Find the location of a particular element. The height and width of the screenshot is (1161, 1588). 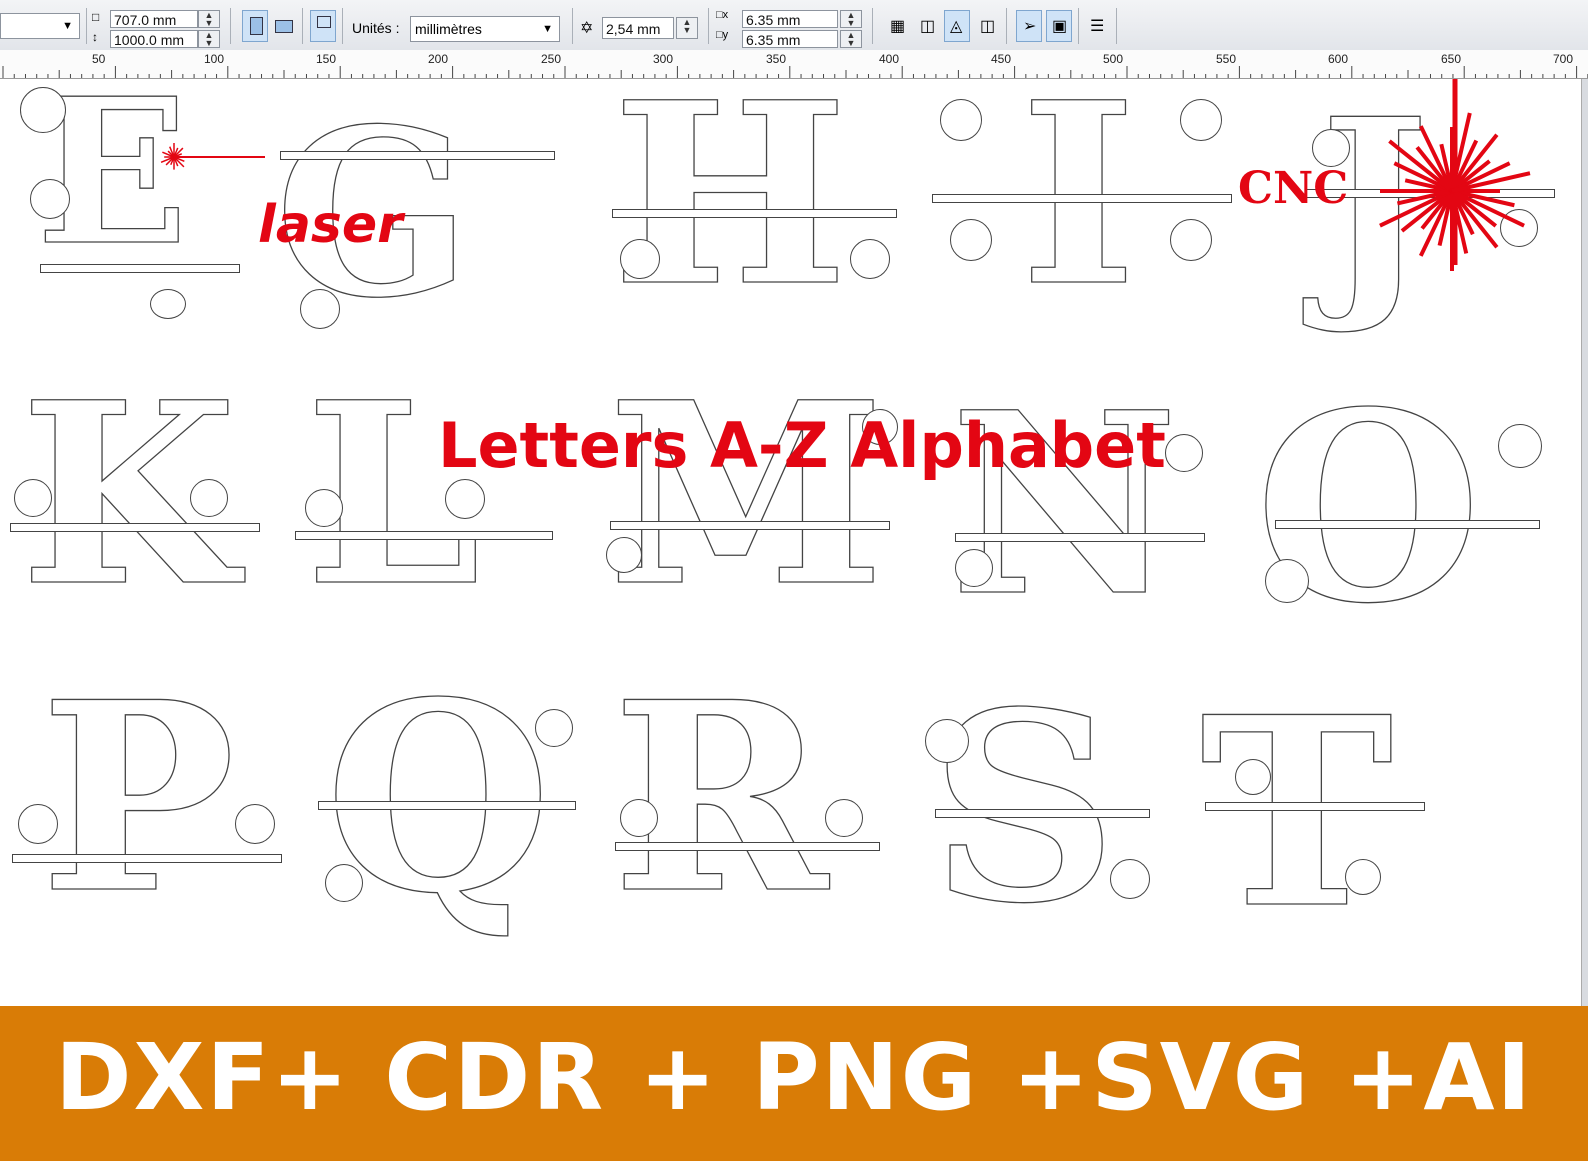

preset-dropdown: ▼ is located at coordinates (40, 26).